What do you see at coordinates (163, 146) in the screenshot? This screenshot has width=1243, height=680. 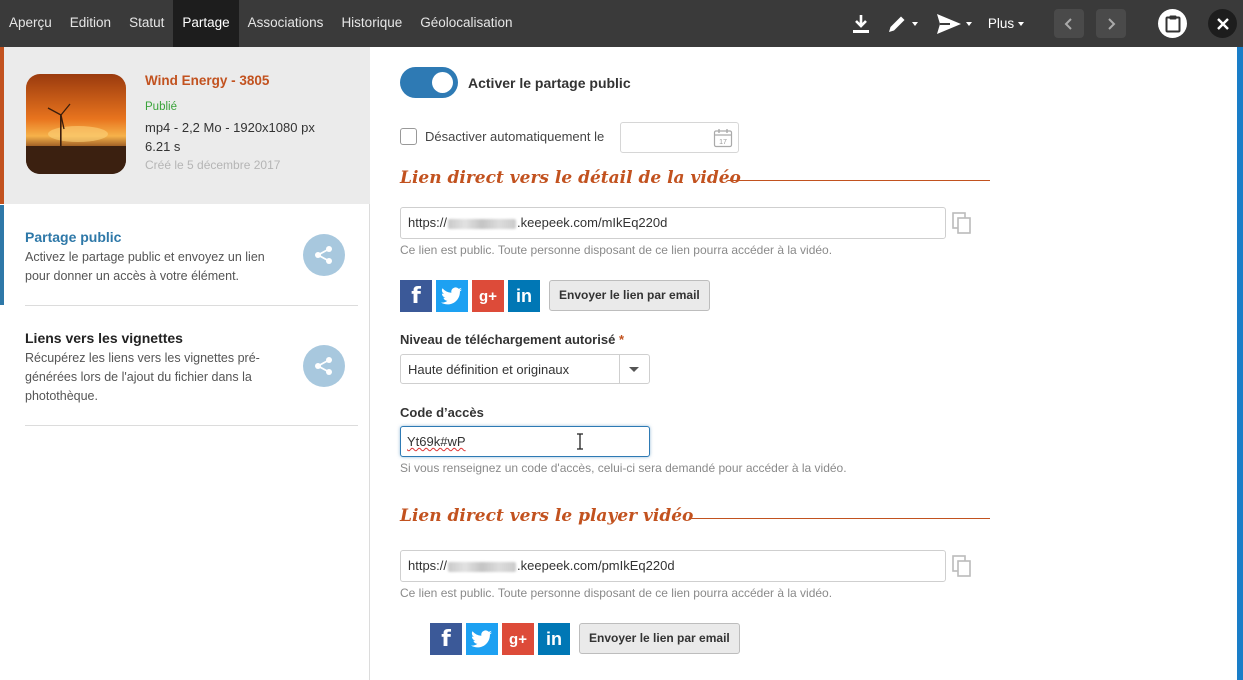 I see `media-duration: 6.21 s` at bounding box center [163, 146].